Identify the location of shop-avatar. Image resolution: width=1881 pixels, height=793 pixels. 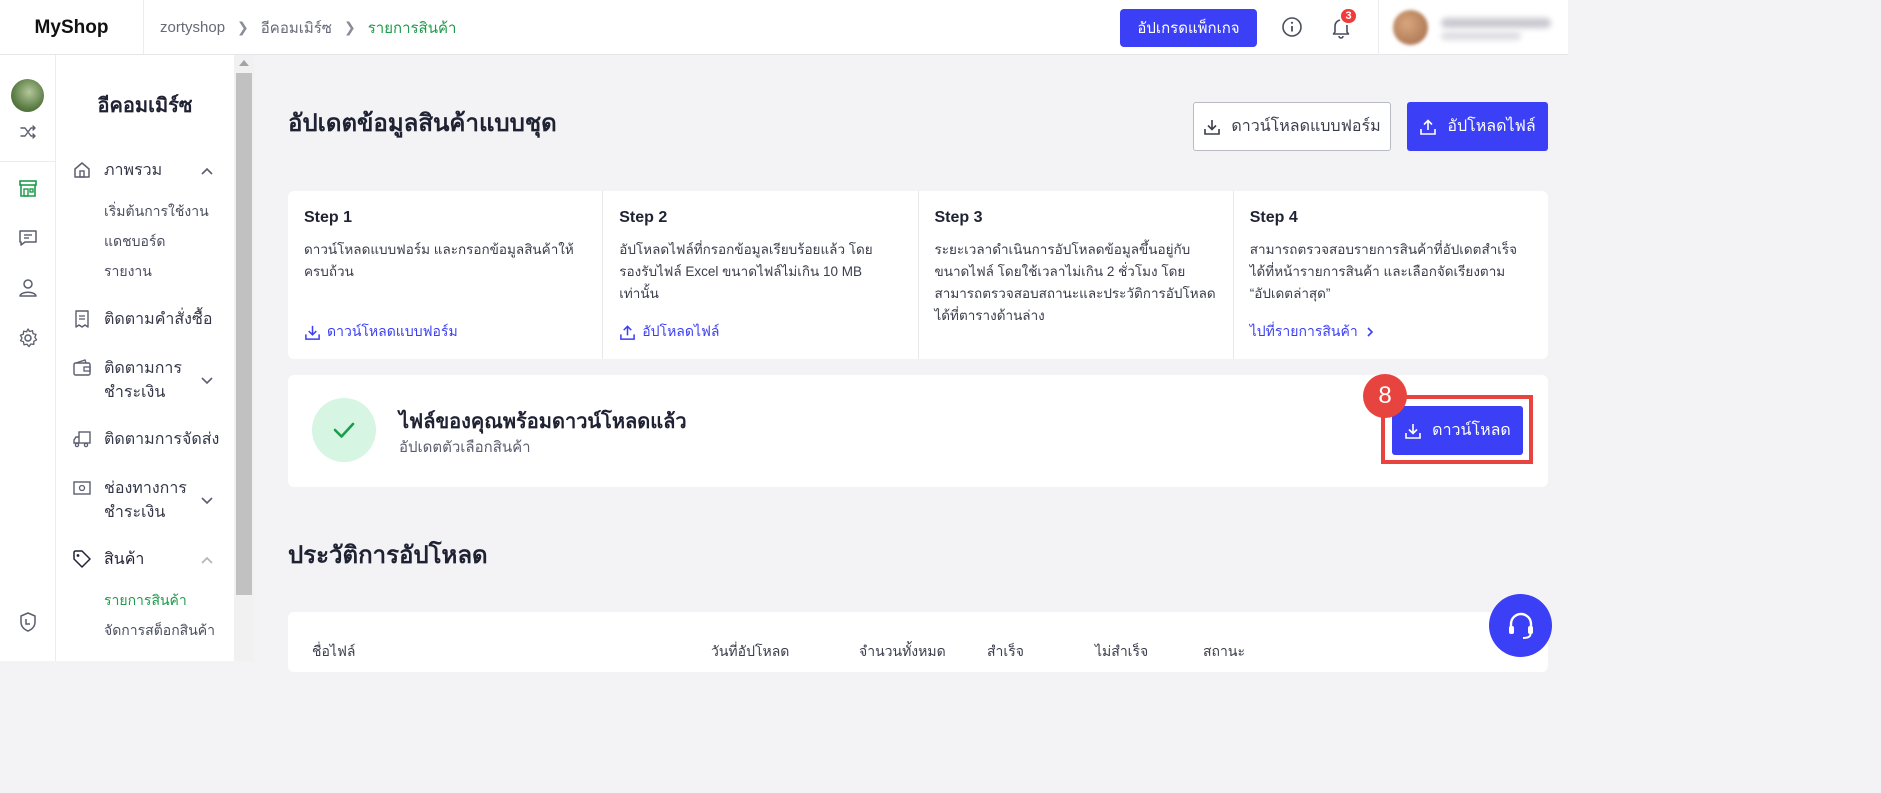
(27, 95).